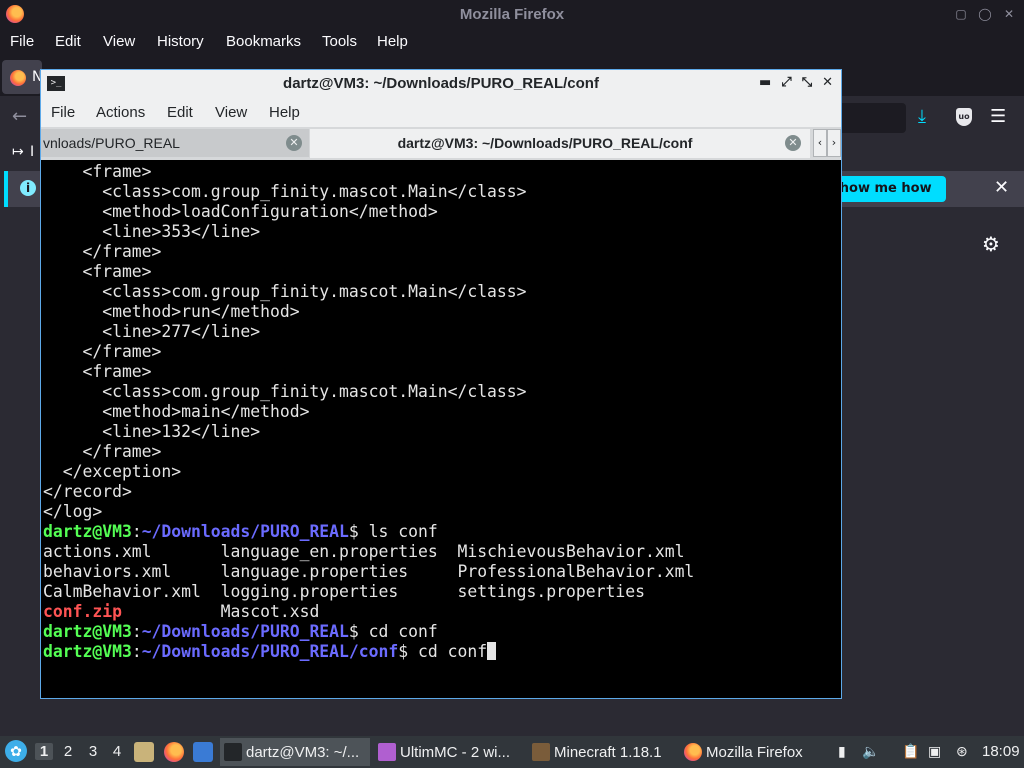  Describe the element at coordinates (998, 116) in the screenshot. I see `hamburger-menu-icon: ☰` at that location.